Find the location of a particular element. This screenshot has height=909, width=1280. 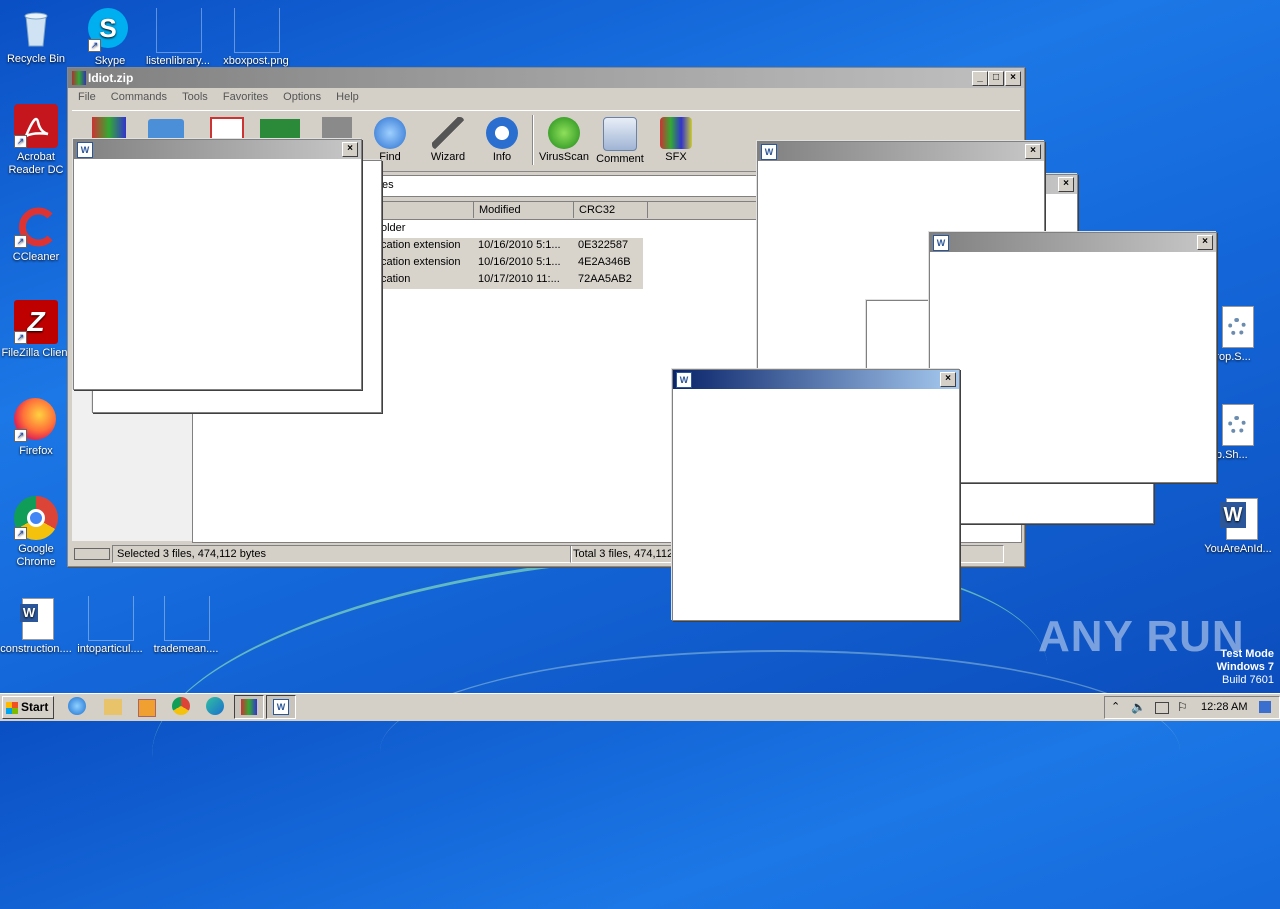

test-mode-label: Test Mode Windows 7 Build 7601 is located at coordinates (1227, 667).